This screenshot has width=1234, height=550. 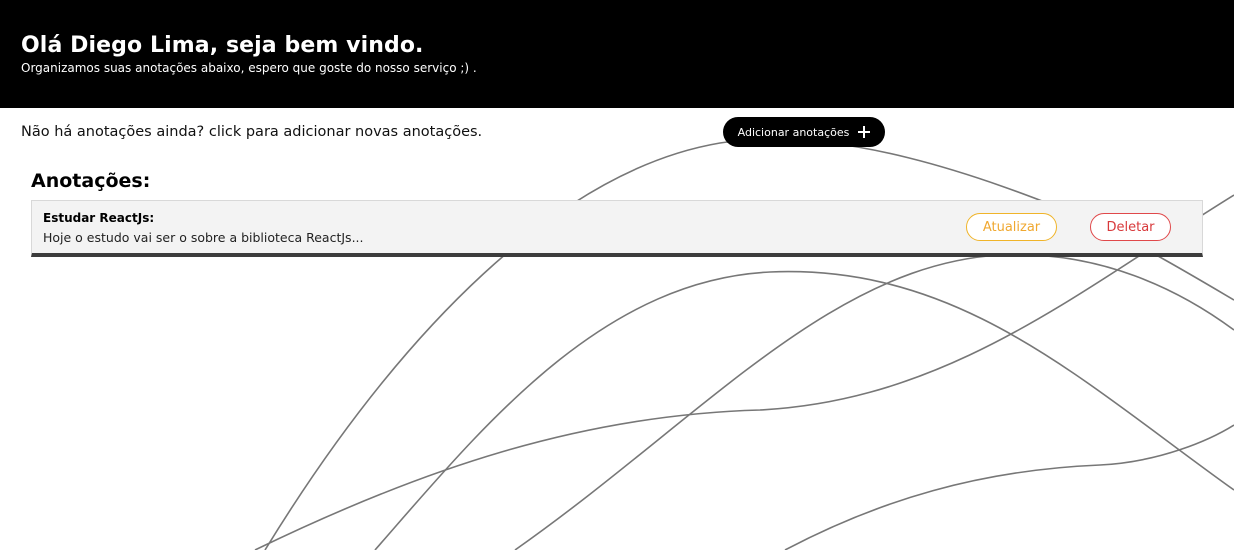 I want to click on add-notes-button: Adicionar anotações, so click(x=804, y=132).